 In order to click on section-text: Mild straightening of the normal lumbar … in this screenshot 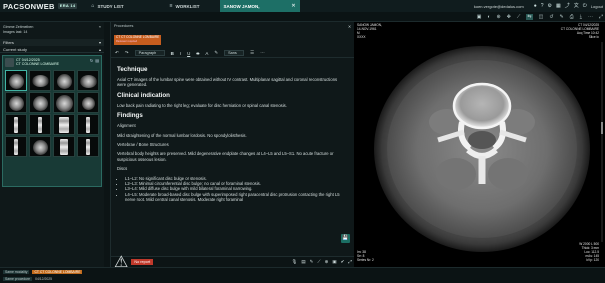, I will do `click(182, 135)`.